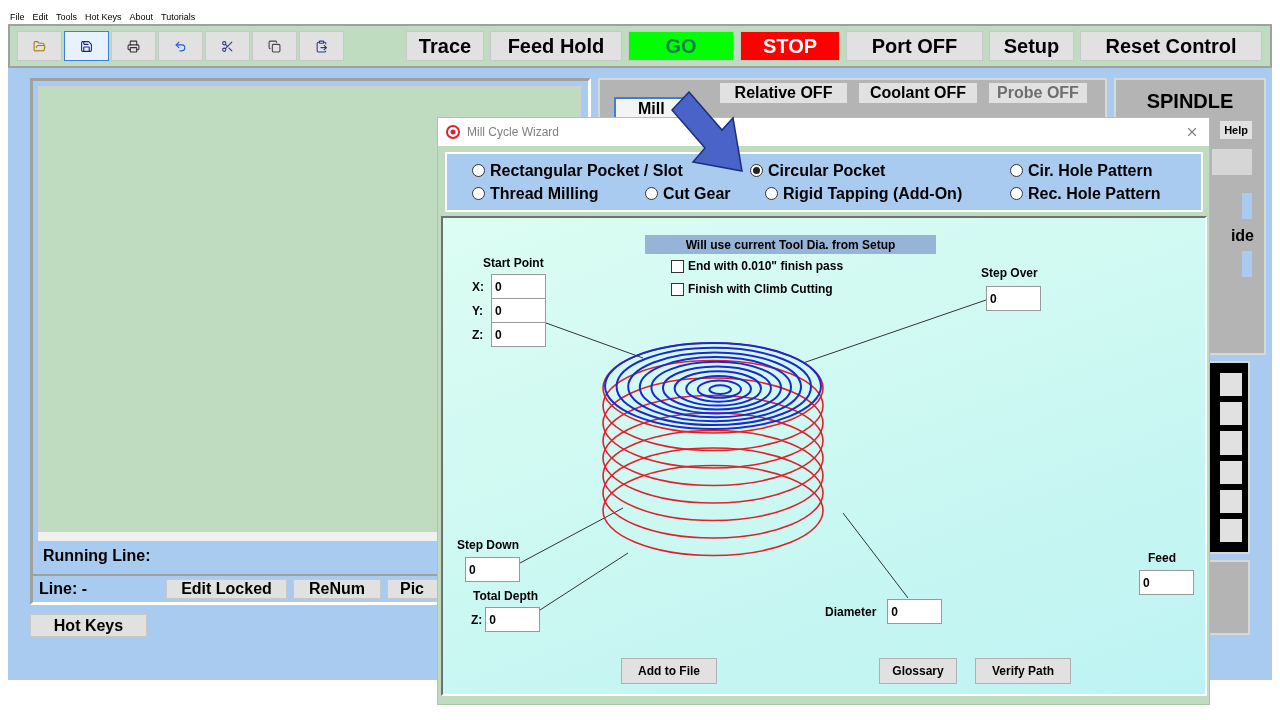  I want to click on operation-radio: Rigid Tapping (Add-On), so click(864, 193).